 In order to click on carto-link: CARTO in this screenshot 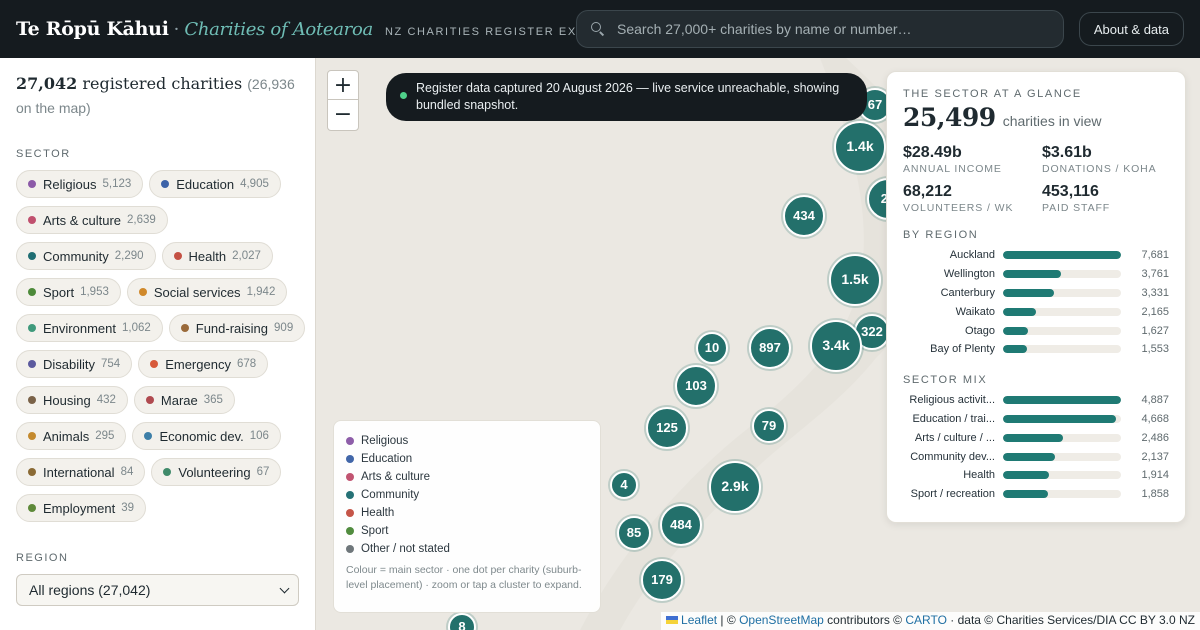, I will do `click(926, 620)`.